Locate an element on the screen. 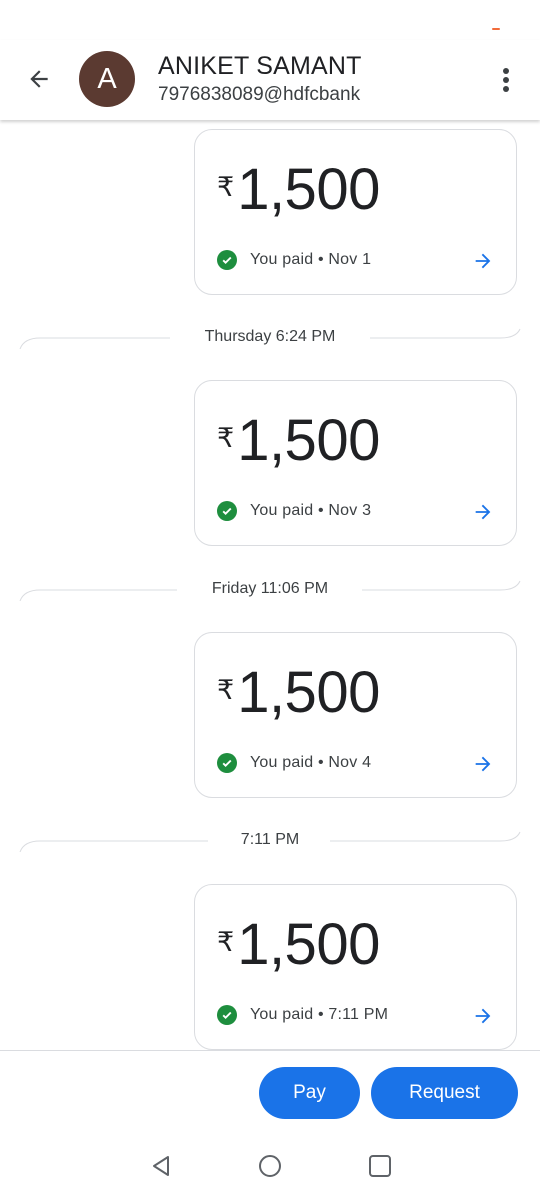 The height and width of the screenshot is (1200, 540). chat-header: A ANIKET SAMANT 7976838089@hdfcbank is located at coordinates (270, 80).